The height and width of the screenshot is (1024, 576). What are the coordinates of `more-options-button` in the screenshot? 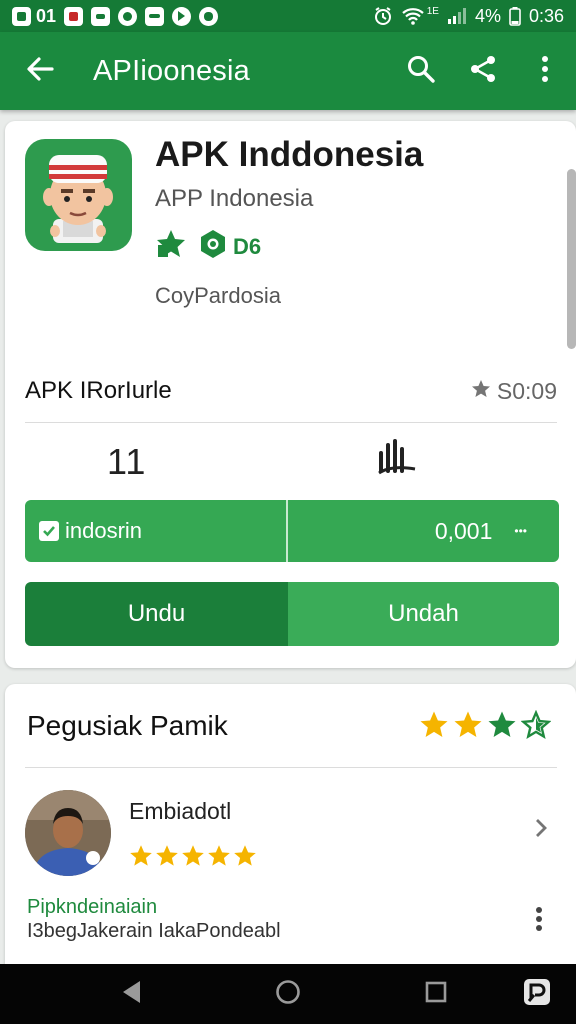 It's located at (545, 71).